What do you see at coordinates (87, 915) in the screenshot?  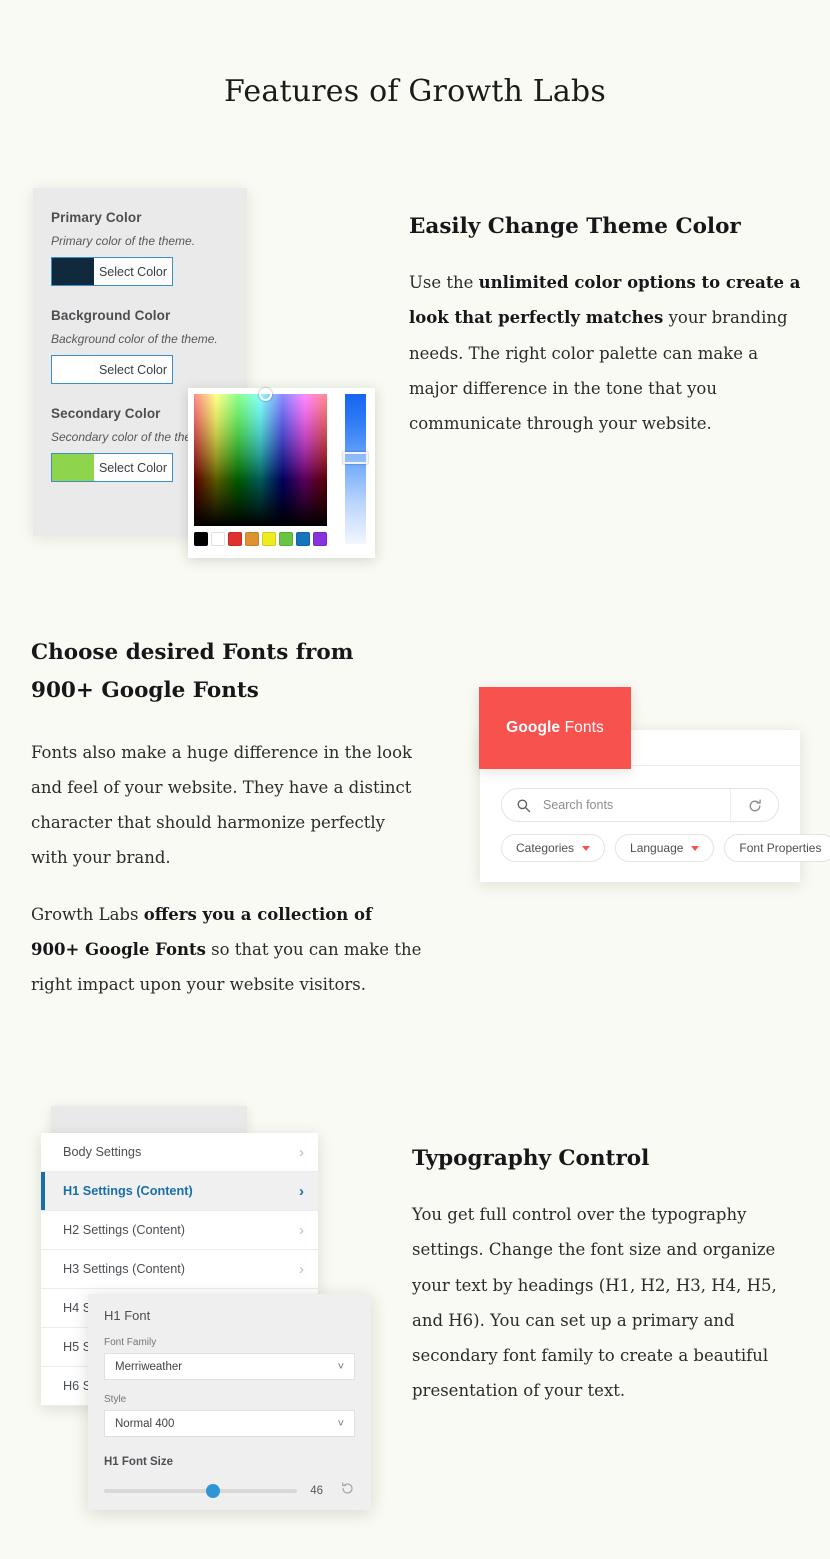 I see `feature-2-text-part-1: Growth Labs` at bounding box center [87, 915].